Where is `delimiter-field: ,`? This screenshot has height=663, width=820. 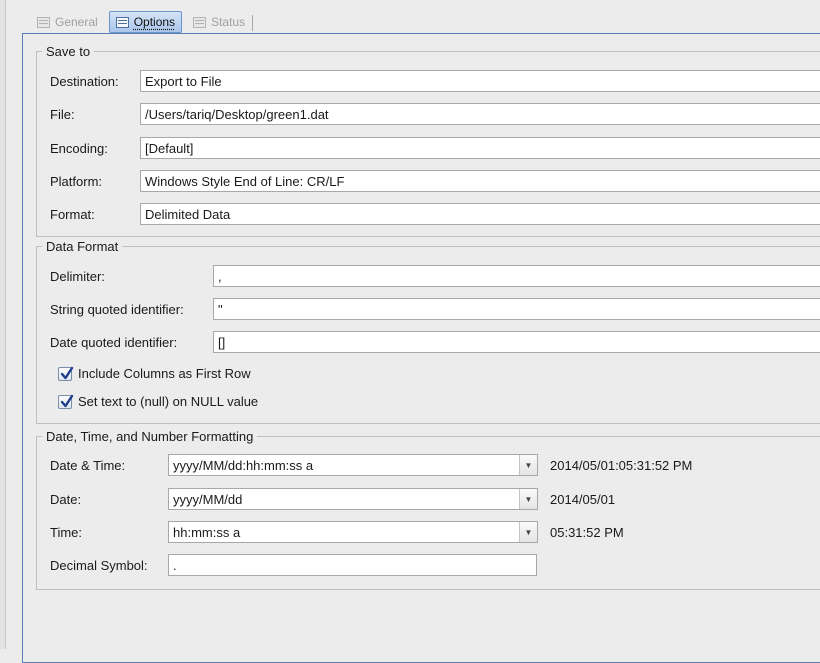
delimiter-field: , is located at coordinates (516, 276).